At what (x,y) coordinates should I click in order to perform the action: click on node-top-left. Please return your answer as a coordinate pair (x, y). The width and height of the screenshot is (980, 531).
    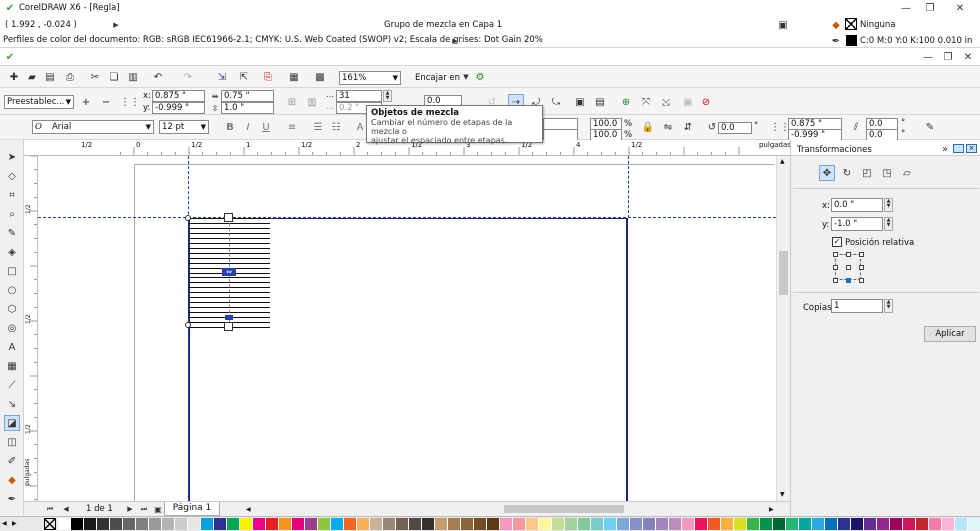
    Looking at the image, I should click on (188, 218).